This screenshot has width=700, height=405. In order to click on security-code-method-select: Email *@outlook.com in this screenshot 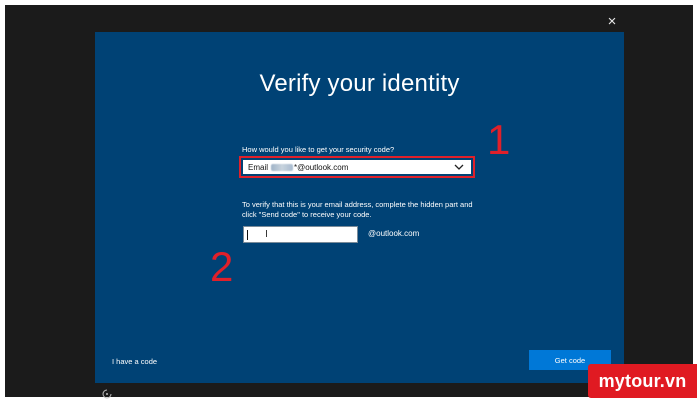, I will do `click(357, 167)`.